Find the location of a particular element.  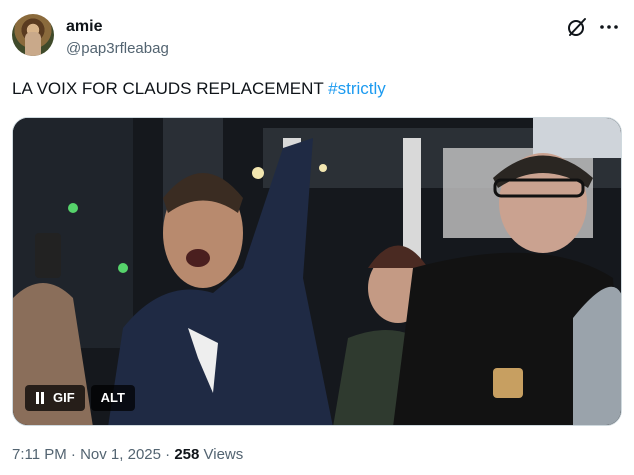

tweet-text: LA VOIX FOR CLAUDS REPLACEMENT #strictly is located at coordinates (199, 89).